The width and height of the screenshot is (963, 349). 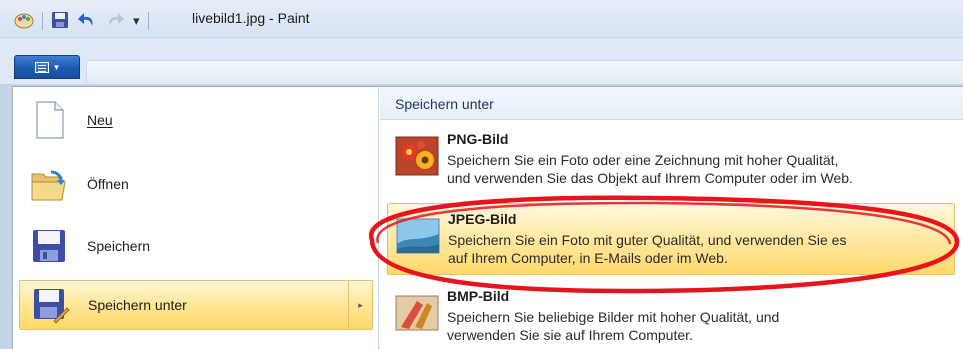 What do you see at coordinates (137, 305) in the screenshot?
I see `menu-item-label: Speichern unter` at bounding box center [137, 305].